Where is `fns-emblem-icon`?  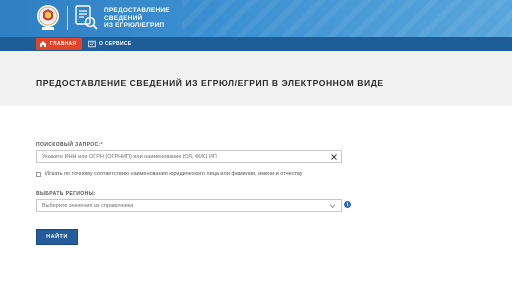
fns-emblem-icon is located at coordinates (48, 18).